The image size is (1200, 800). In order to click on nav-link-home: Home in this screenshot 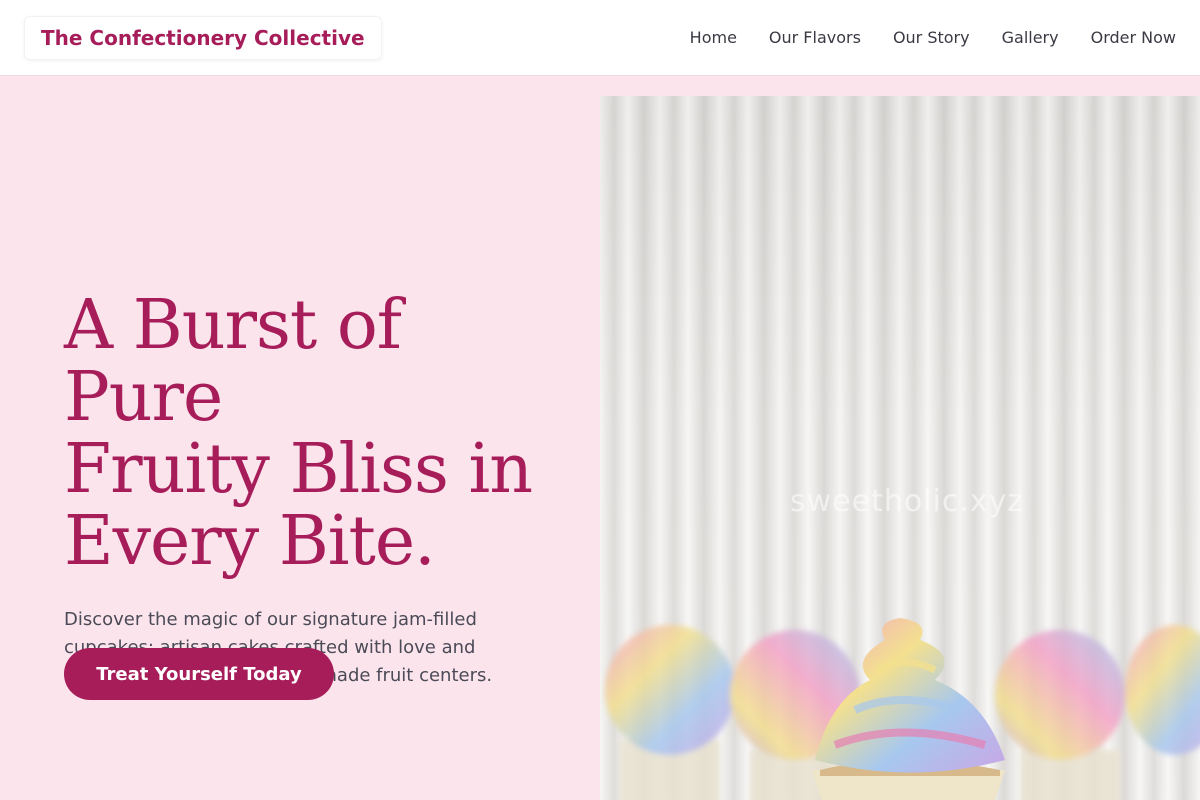, I will do `click(713, 37)`.